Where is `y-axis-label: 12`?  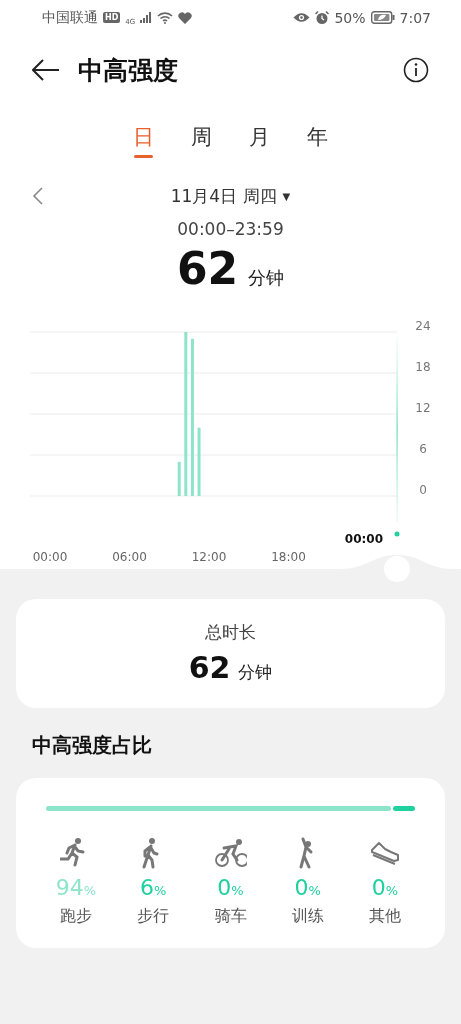
y-axis-label: 12 is located at coordinates (423, 408).